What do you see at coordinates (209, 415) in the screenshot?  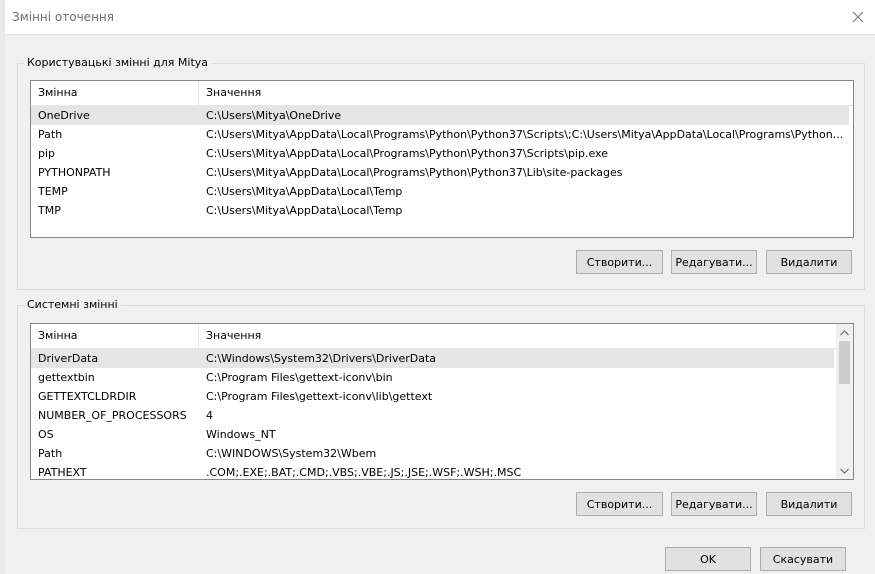 I see `variable-value: 4` at bounding box center [209, 415].